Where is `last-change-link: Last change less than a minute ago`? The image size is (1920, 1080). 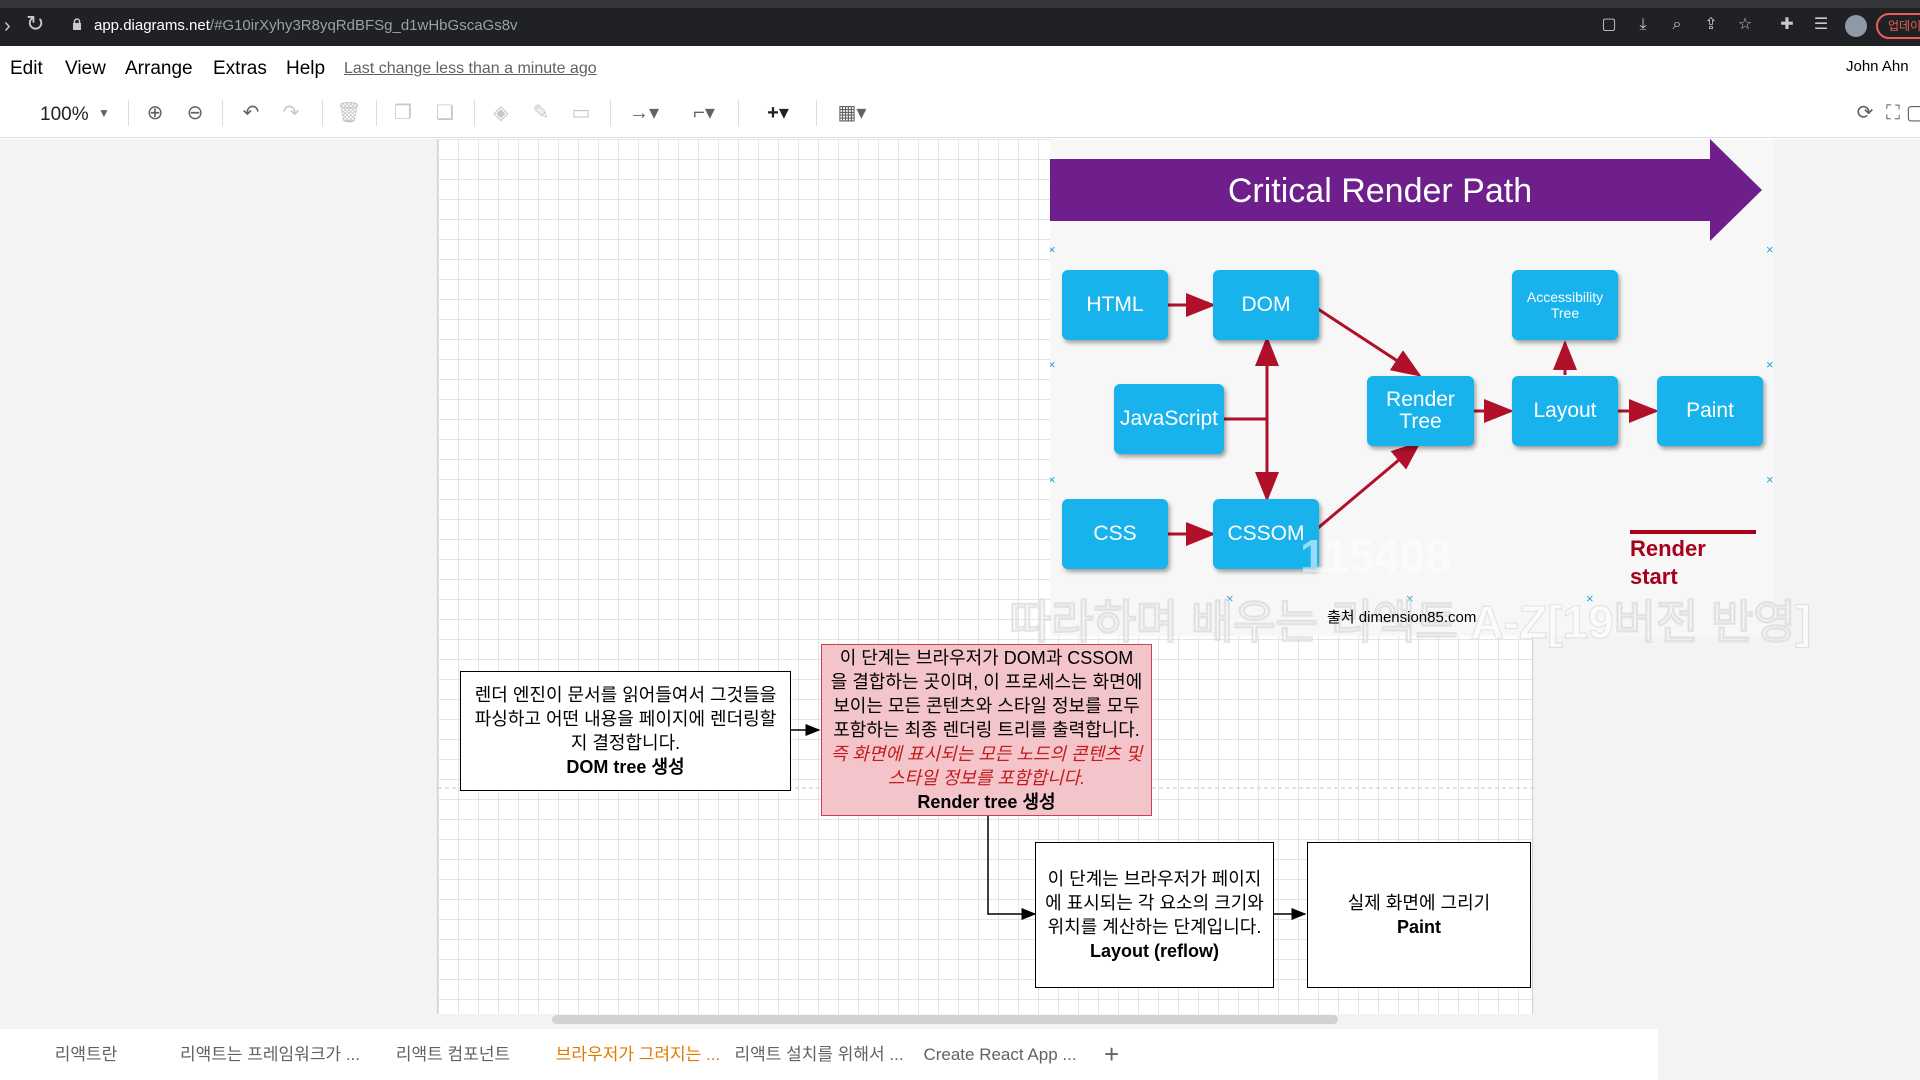
last-change-link: Last change less than a minute ago is located at coordinates (470, 69).